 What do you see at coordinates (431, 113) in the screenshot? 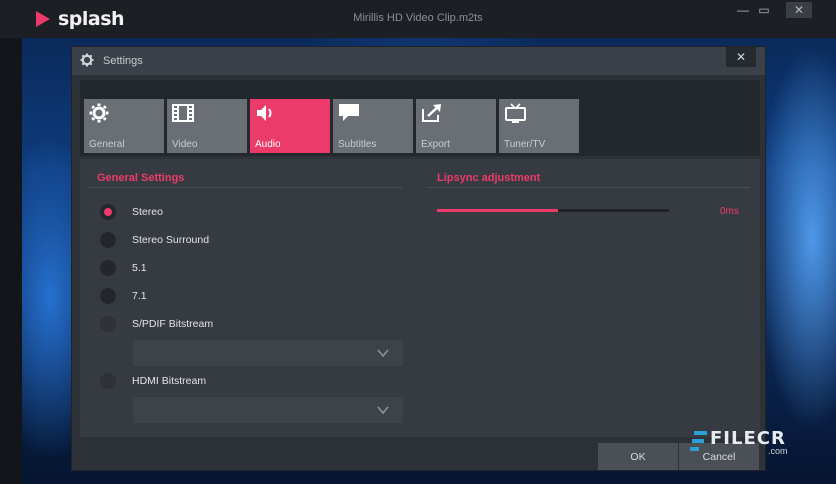
I see `export-icon` at bounding box center [431, 113].